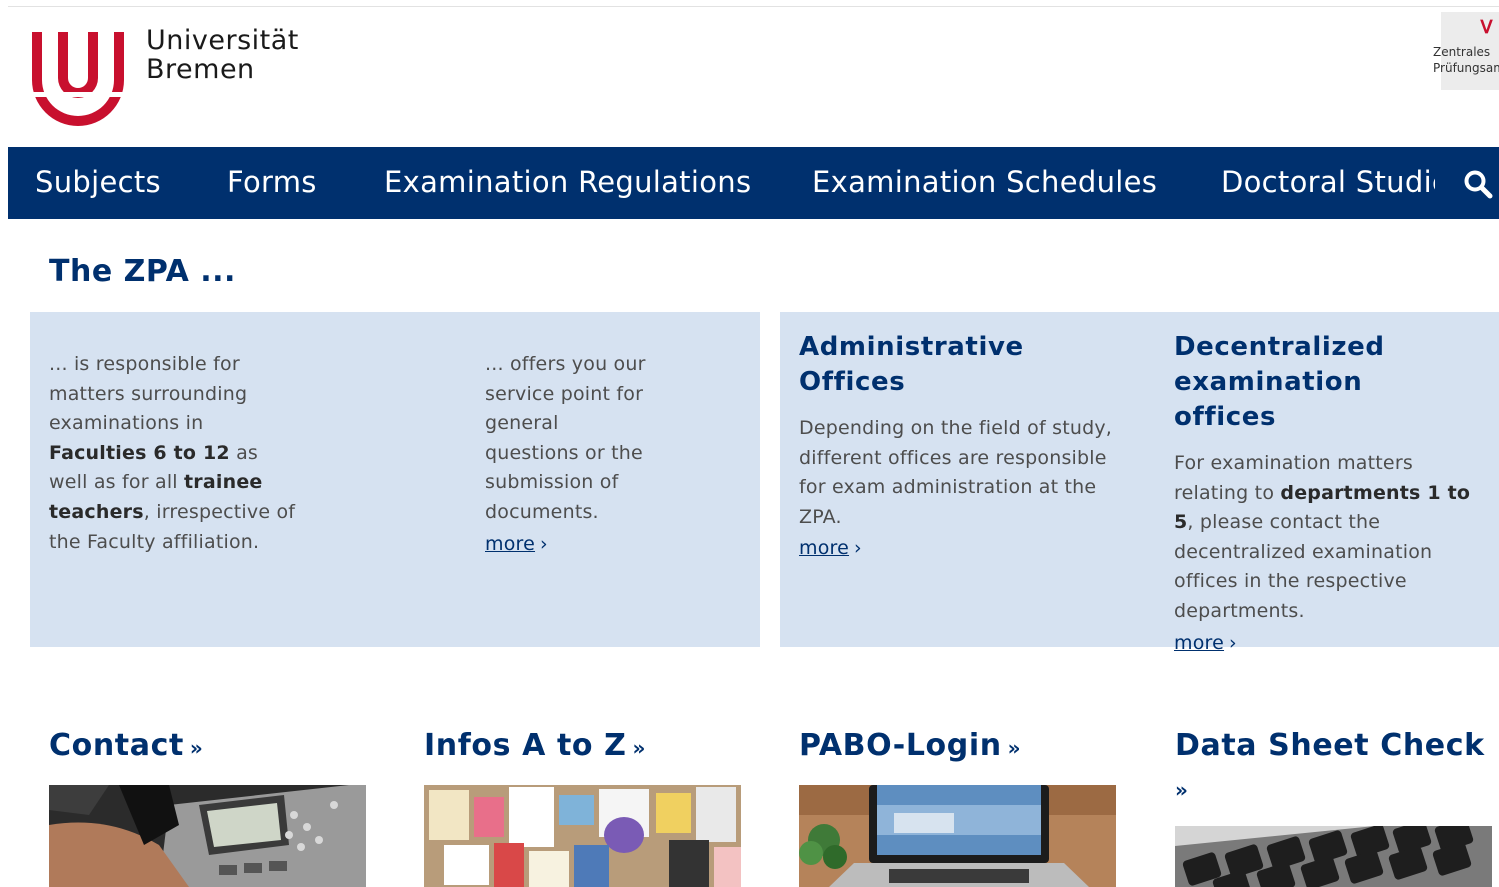 This screenshot has width=1499, height=887. What do you see at coordinates (139, 452) in the screenshot?
I see `zpa-resp-faculties: Faculties 6 to 12` at bounding box center [139, 452].